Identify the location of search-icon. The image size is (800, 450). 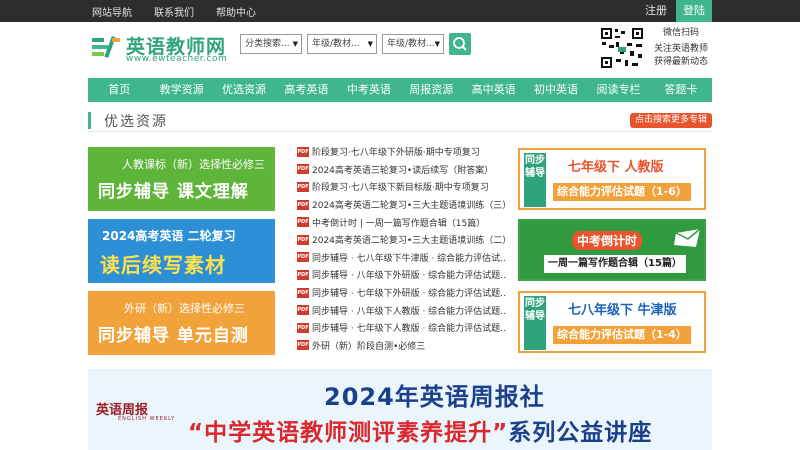
(460, 44).